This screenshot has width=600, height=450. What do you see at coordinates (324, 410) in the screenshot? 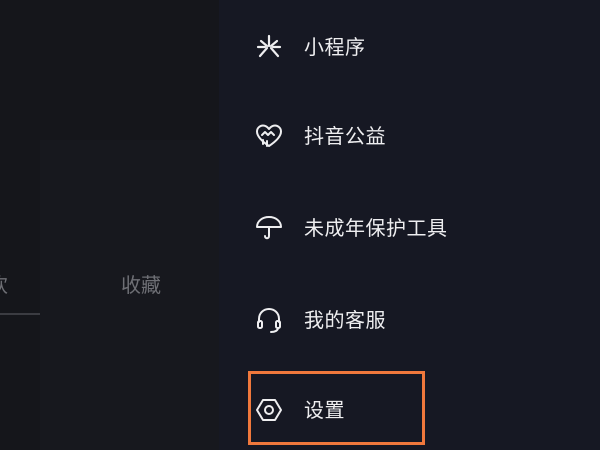
I see `menu-item-label: 设置` at bounding box center [324, 410].